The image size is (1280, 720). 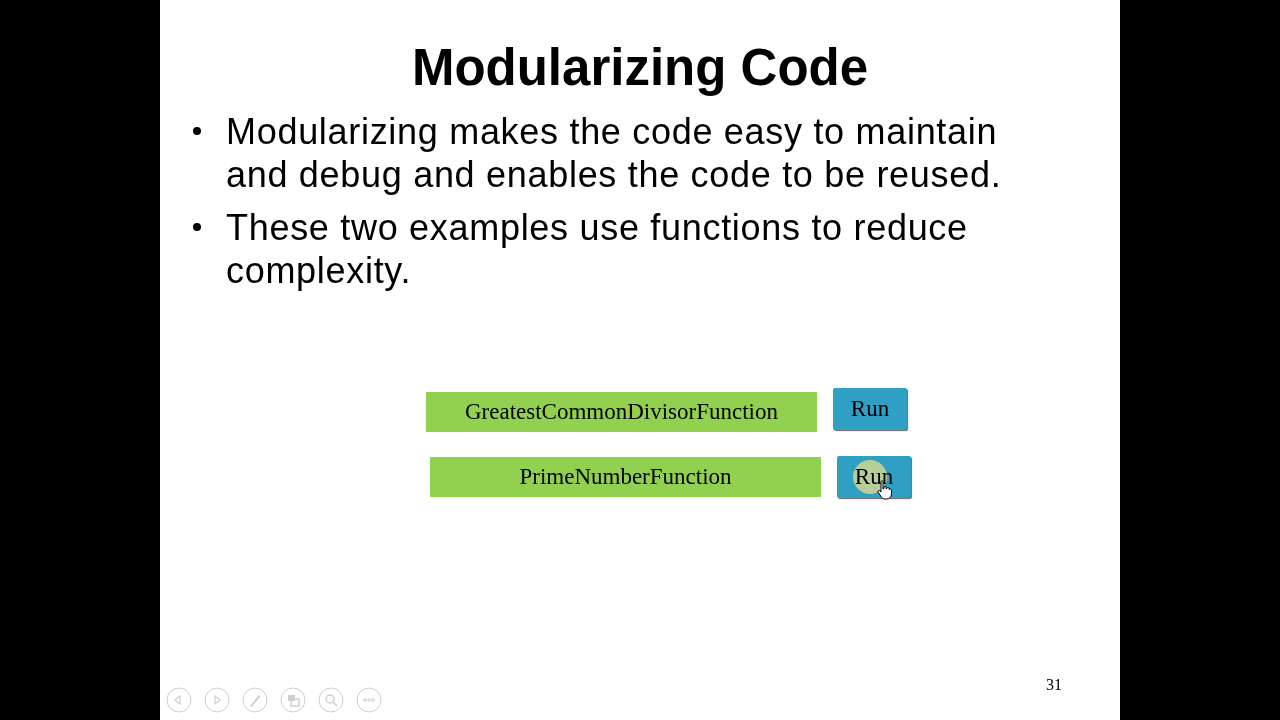 What do you see at coordinates (870, 409) in the screenshot?
I see `run-button: Run` at bounding box center [870, 409].